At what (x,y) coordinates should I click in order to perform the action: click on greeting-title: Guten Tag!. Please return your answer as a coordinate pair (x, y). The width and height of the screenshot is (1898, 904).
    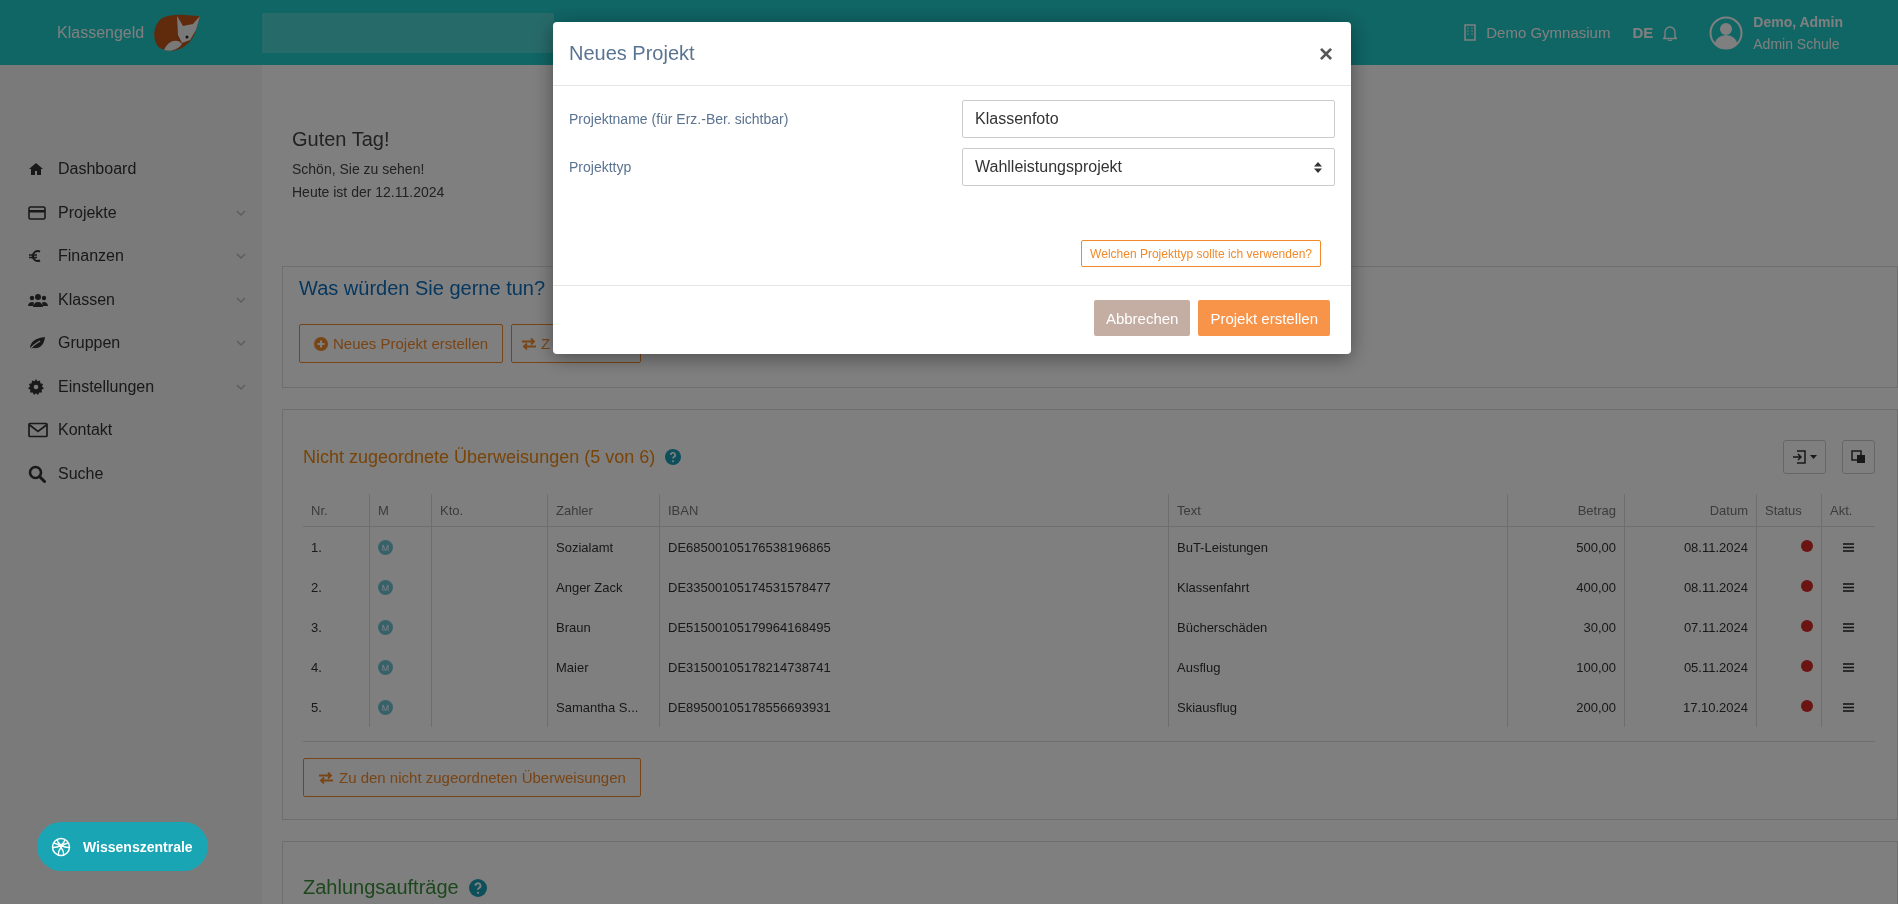
    Looking at the image, I should click on (341, 139).